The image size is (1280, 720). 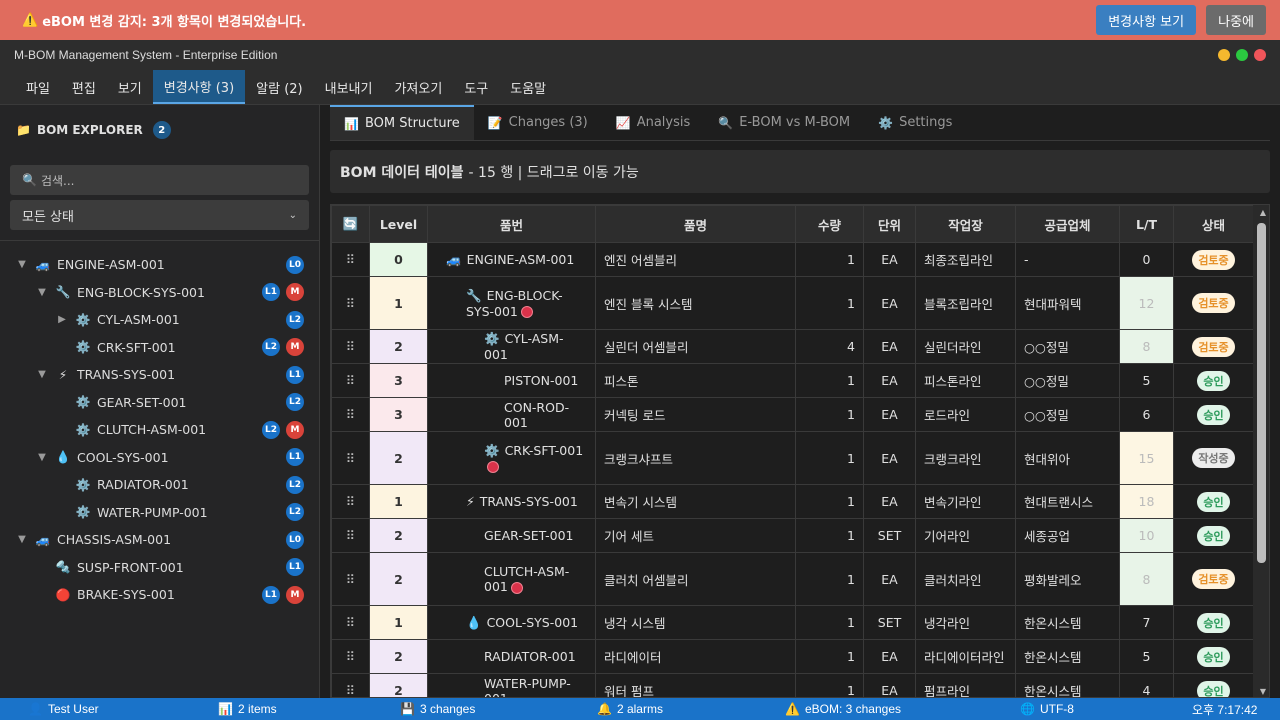 I want to click on tree-item: 🔩 SUSP-FRONT-001 L1, so click(x=160, y=568).